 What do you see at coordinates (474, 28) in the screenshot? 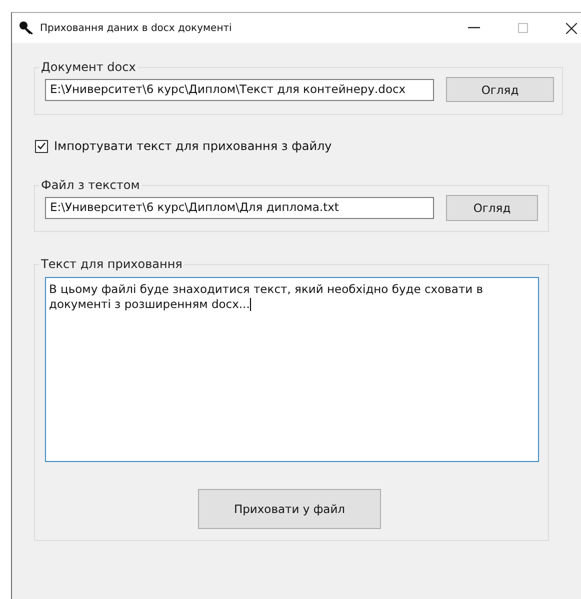
I see `minimize-icon` at bounding box center [474, 28].